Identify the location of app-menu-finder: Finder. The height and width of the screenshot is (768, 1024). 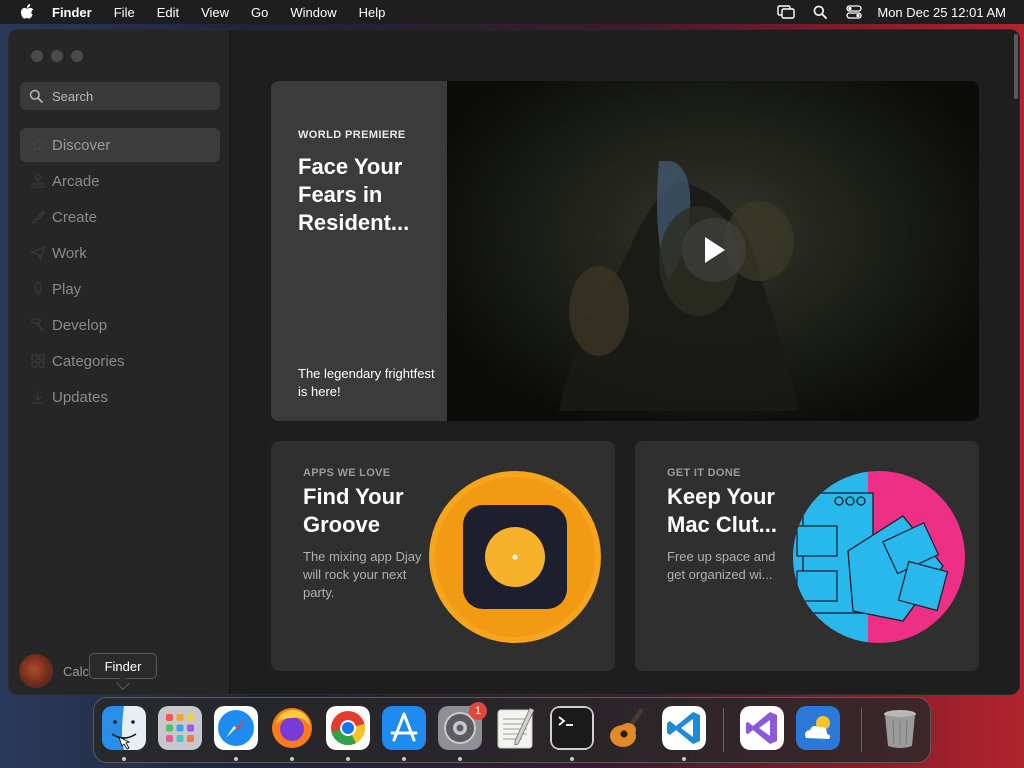
(72, 12).